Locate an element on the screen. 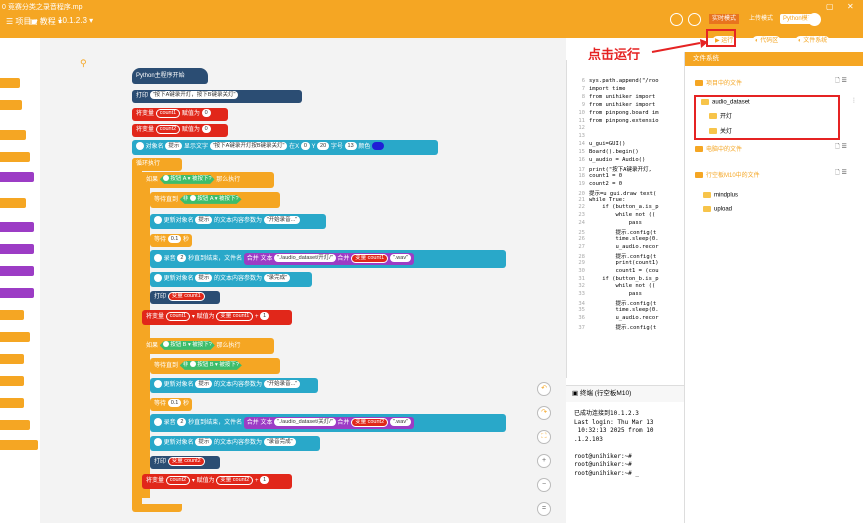  code-line: 11 from pinpong.extensio is located at coordinates (626, 122).